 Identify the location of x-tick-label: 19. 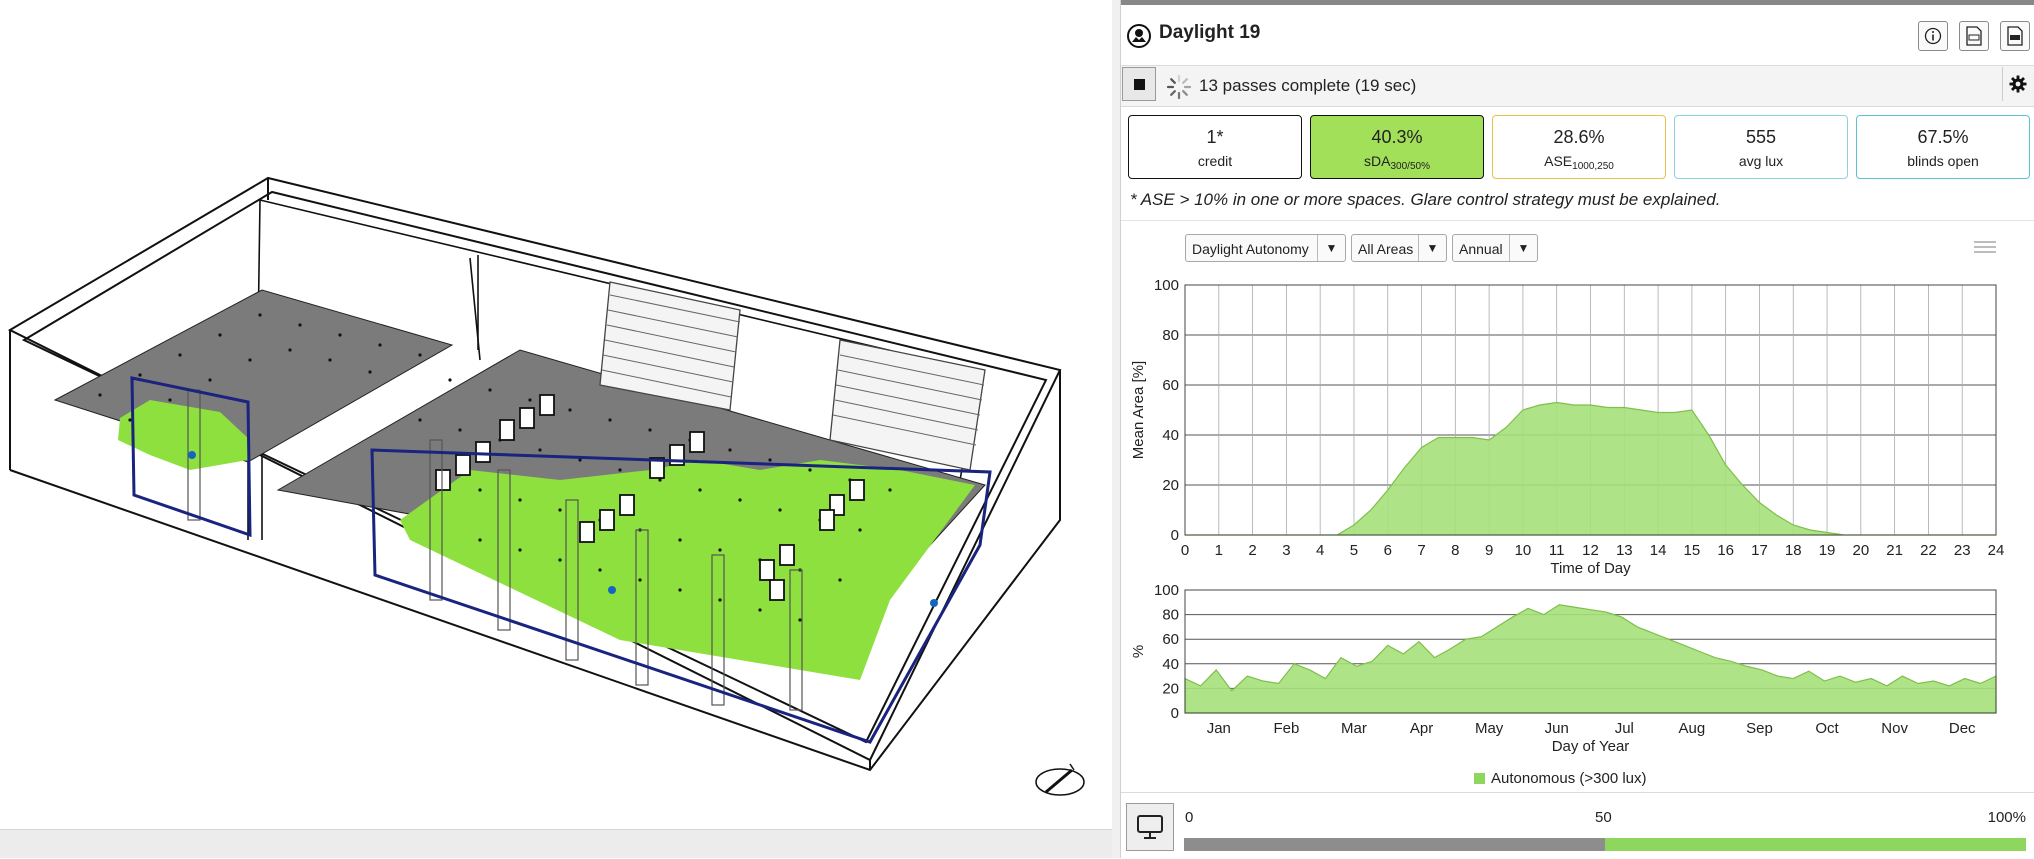
(1827, 550).